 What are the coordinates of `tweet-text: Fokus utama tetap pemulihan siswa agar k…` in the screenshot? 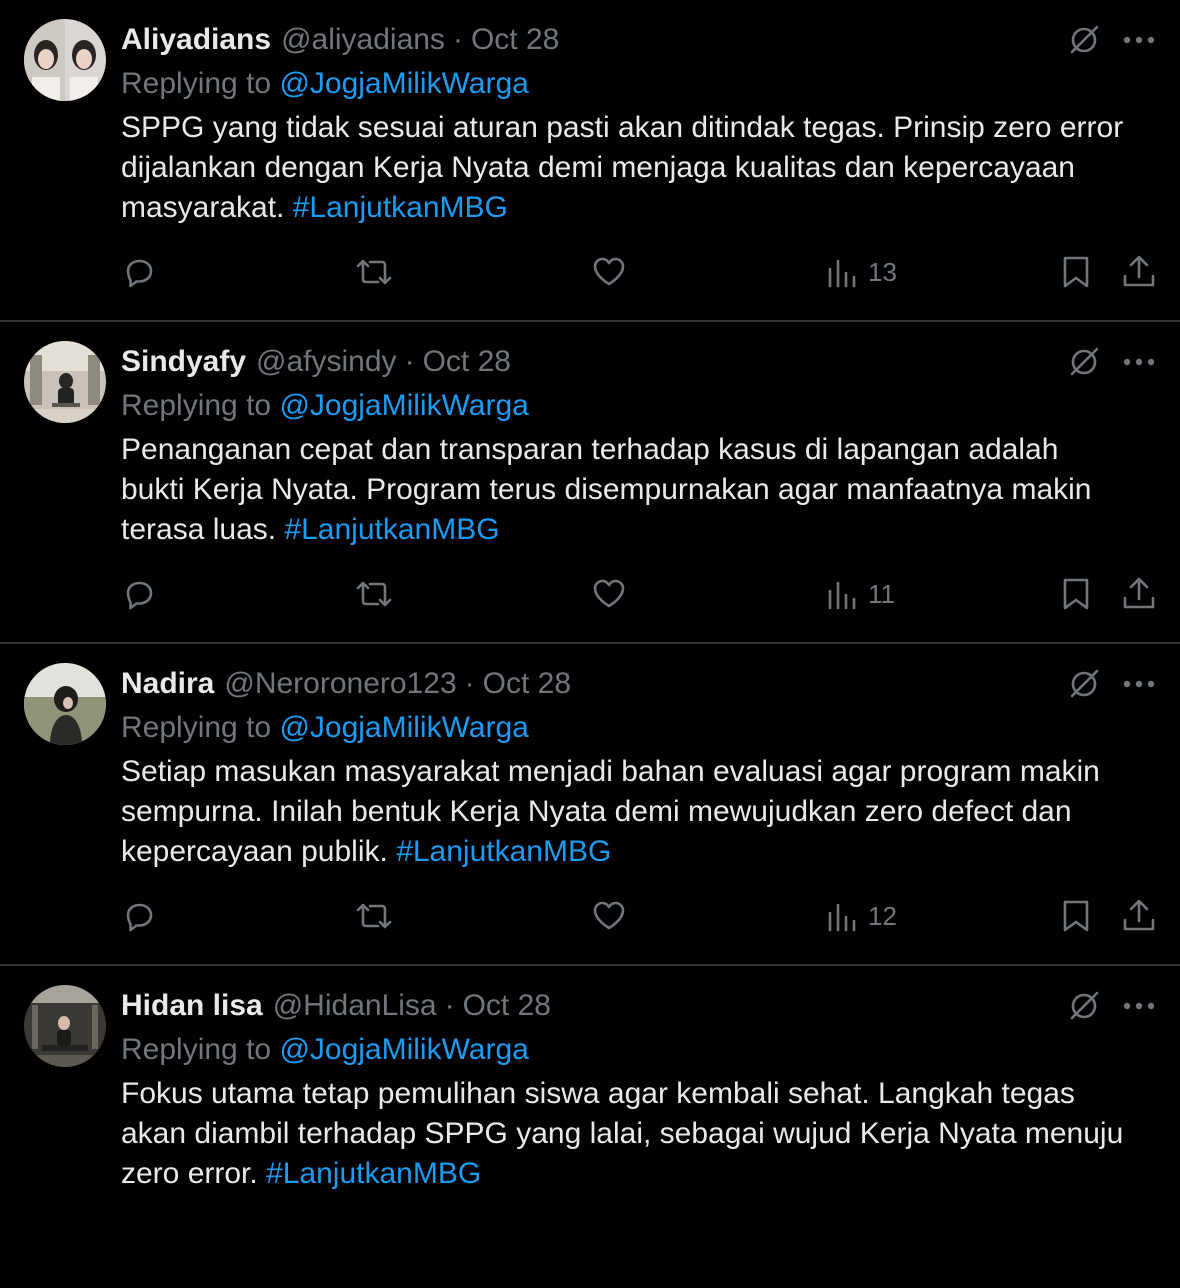 It's located at (641, 1134).